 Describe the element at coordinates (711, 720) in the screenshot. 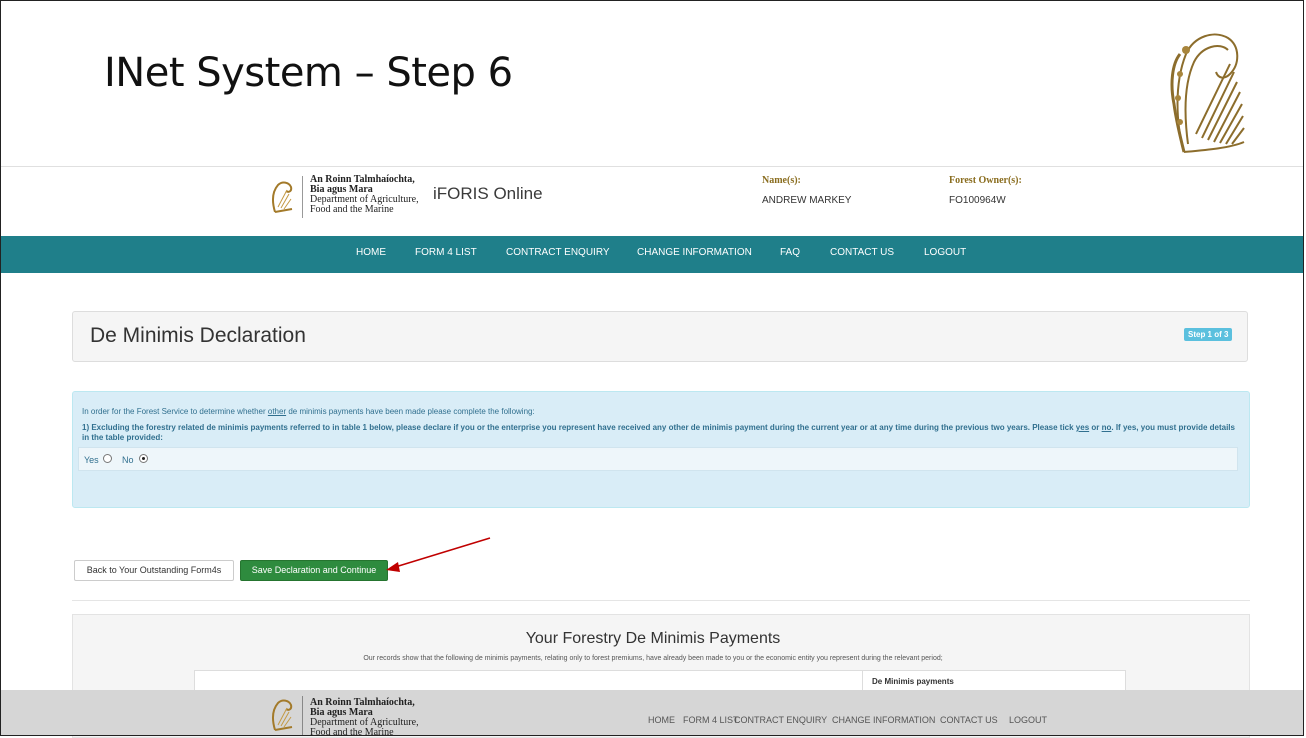

I see `footer-link-form4-list: FORM 4 LIST` at that location.